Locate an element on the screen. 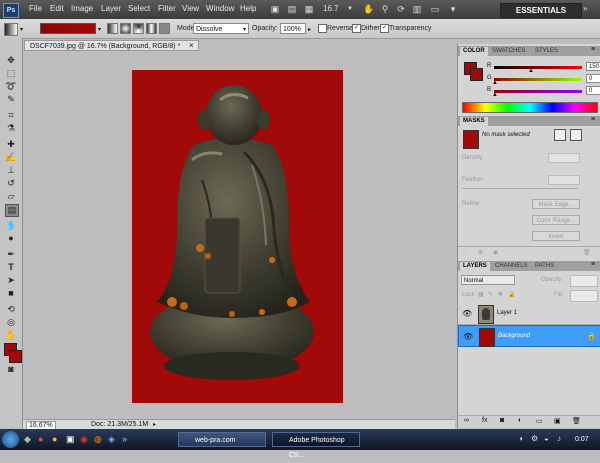 This screenshot has height=463, width=600. tab-styles: STYLES is located at coordinates (546, 51).